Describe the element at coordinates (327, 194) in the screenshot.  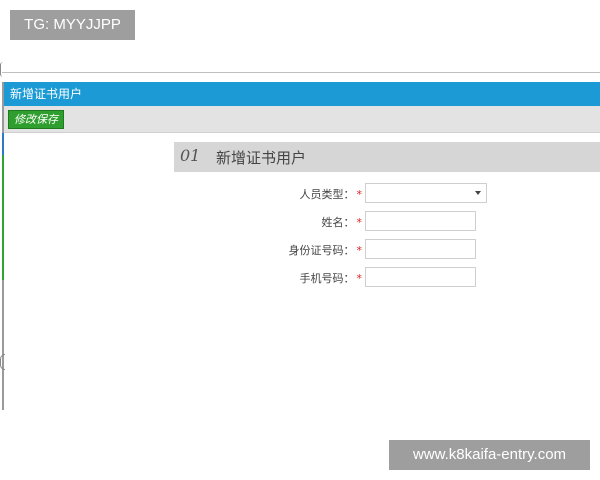
I see `person-type-label: 人员类型：` at that location.